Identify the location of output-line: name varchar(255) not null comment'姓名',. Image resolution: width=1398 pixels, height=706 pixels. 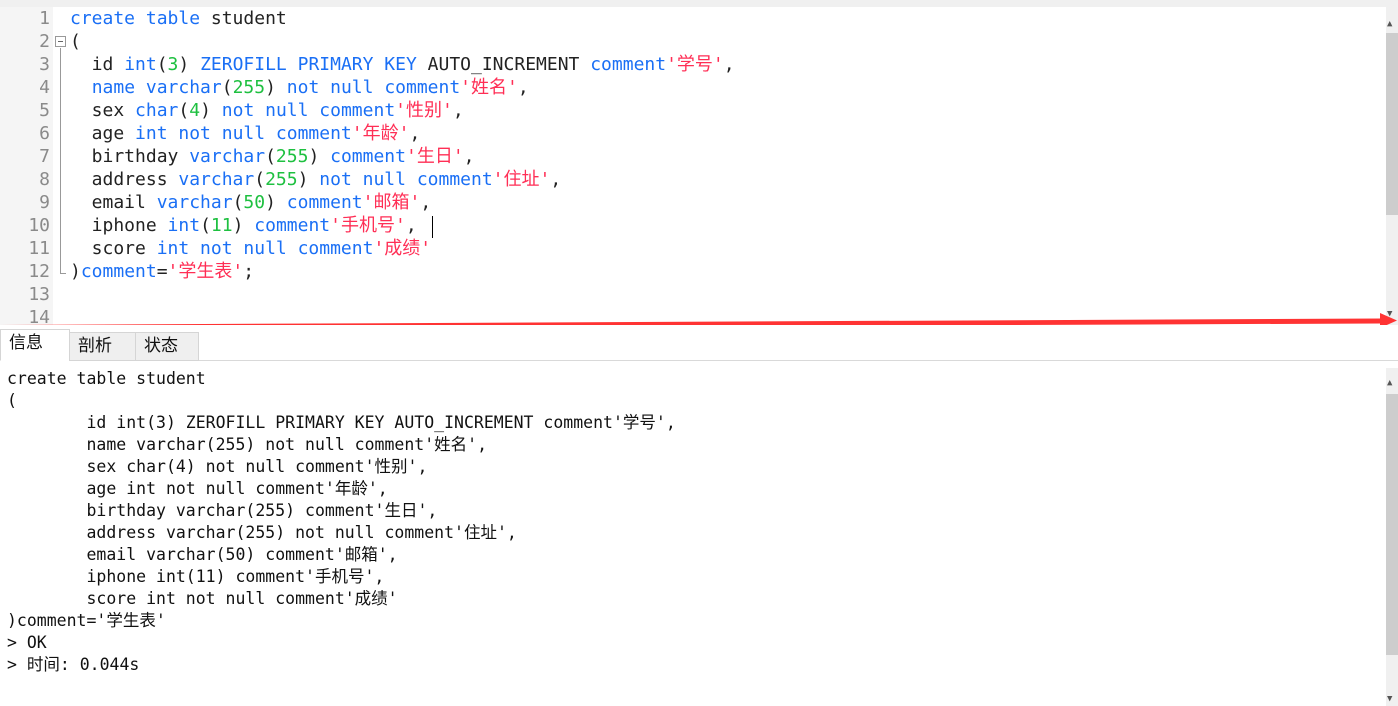
(247, 444).